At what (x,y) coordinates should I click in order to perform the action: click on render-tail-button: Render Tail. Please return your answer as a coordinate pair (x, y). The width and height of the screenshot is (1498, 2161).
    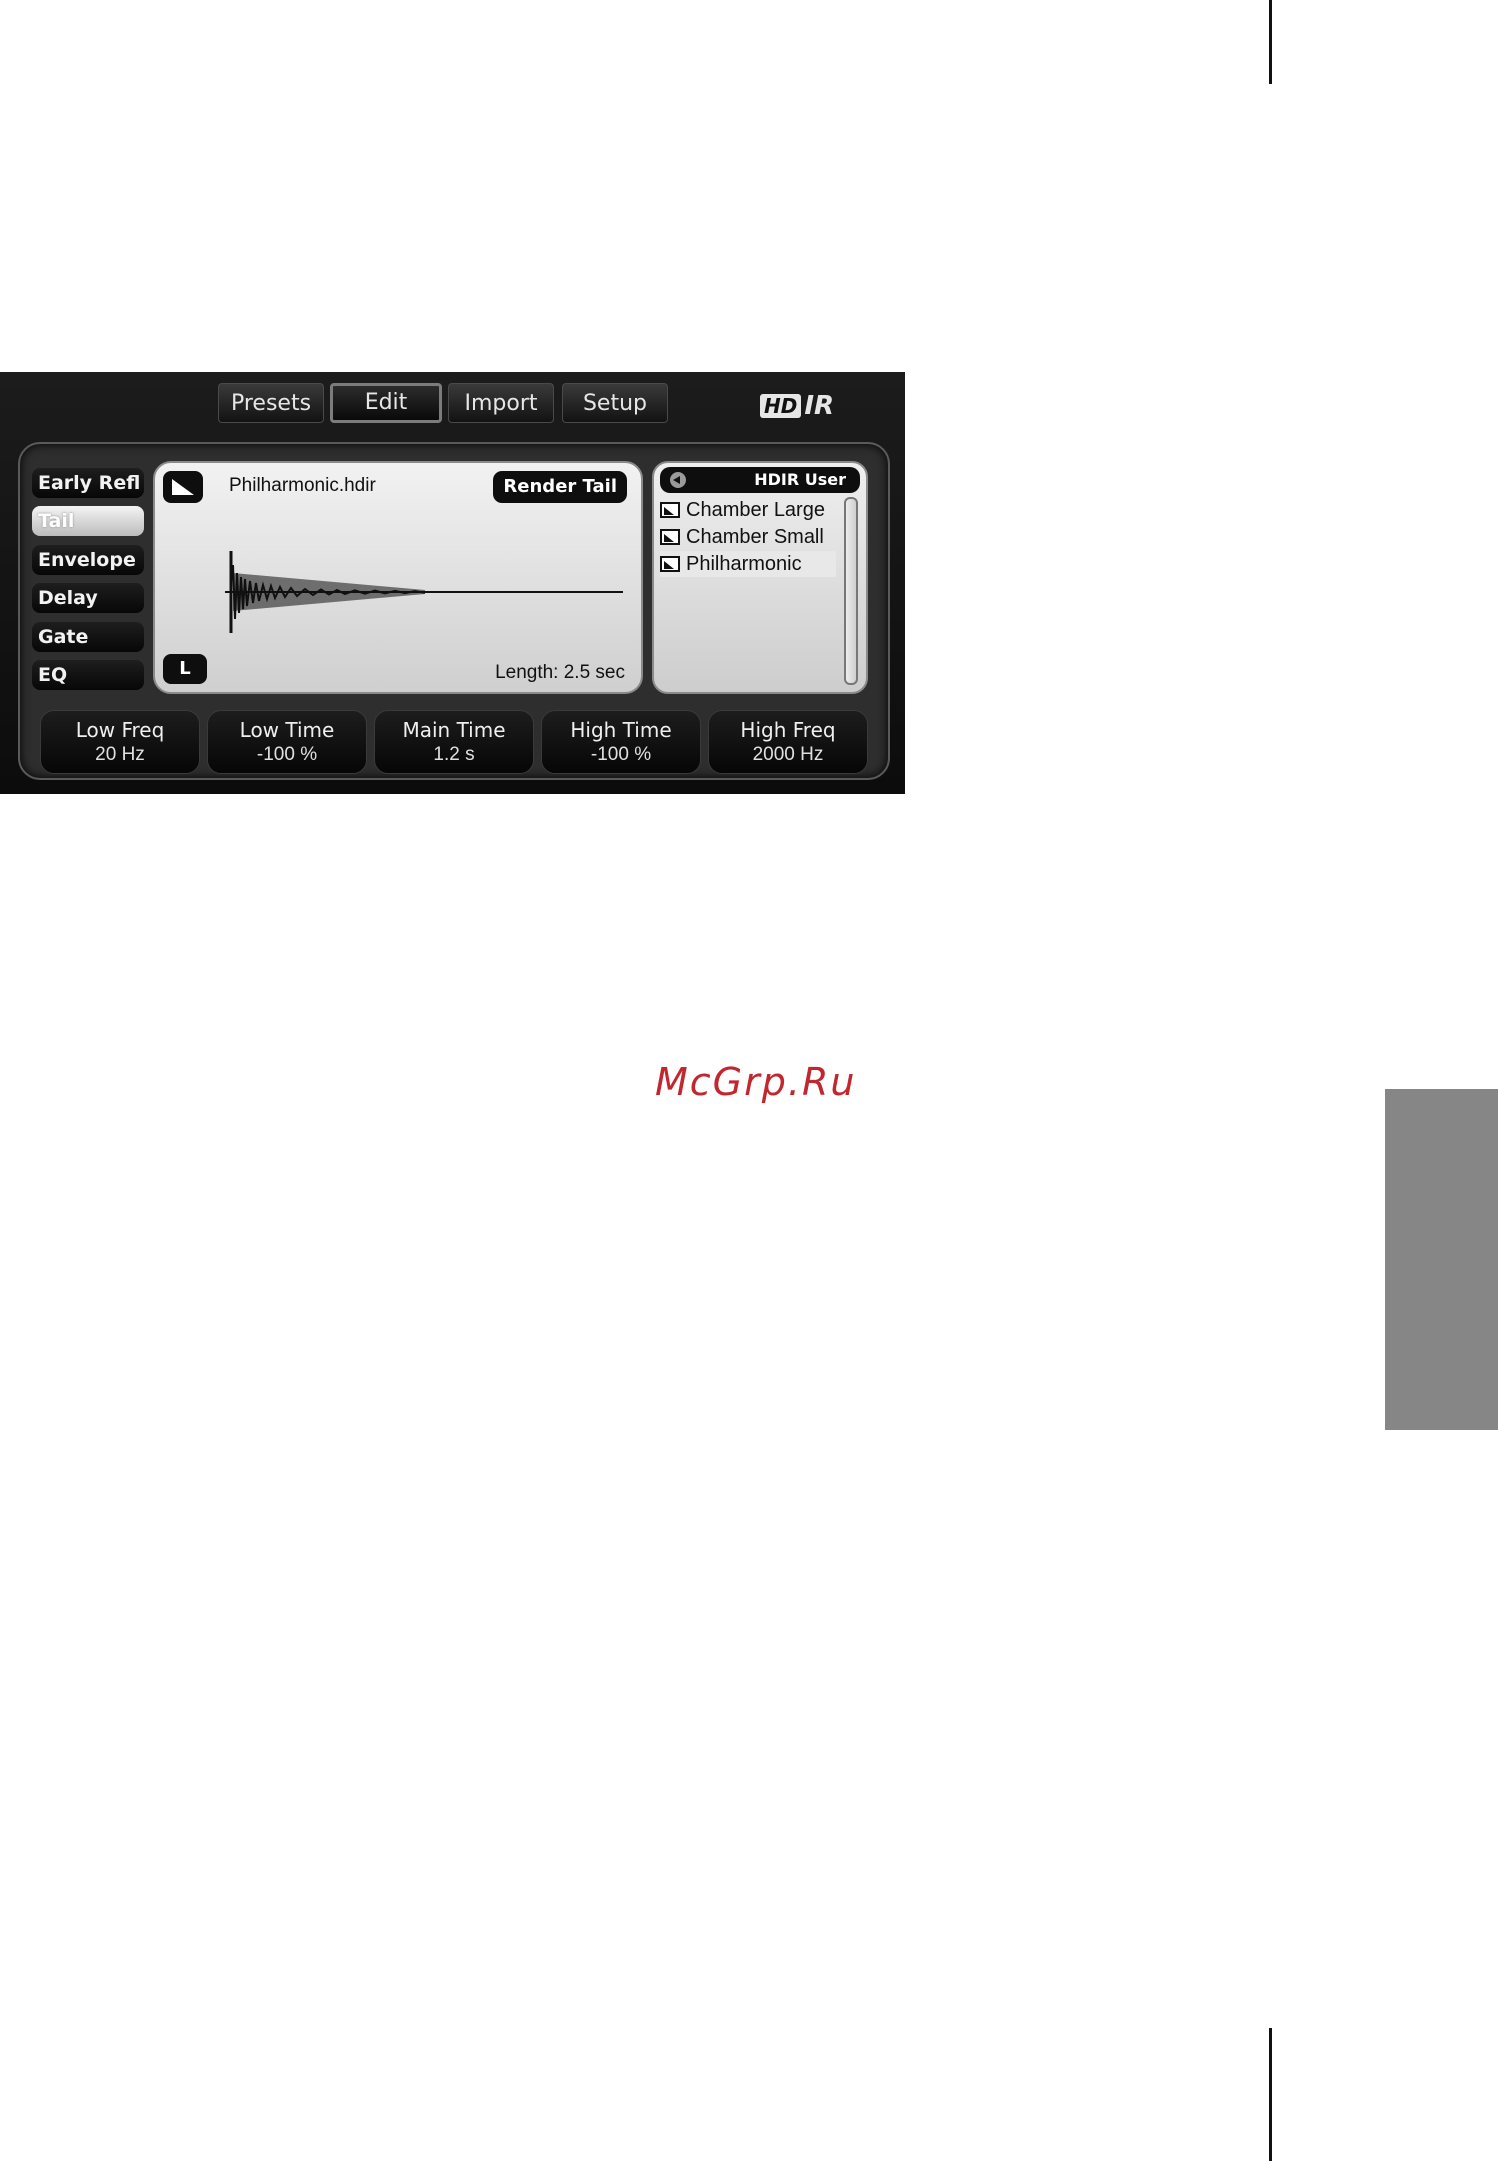
    Looking at the image, I should click on (560, 487).